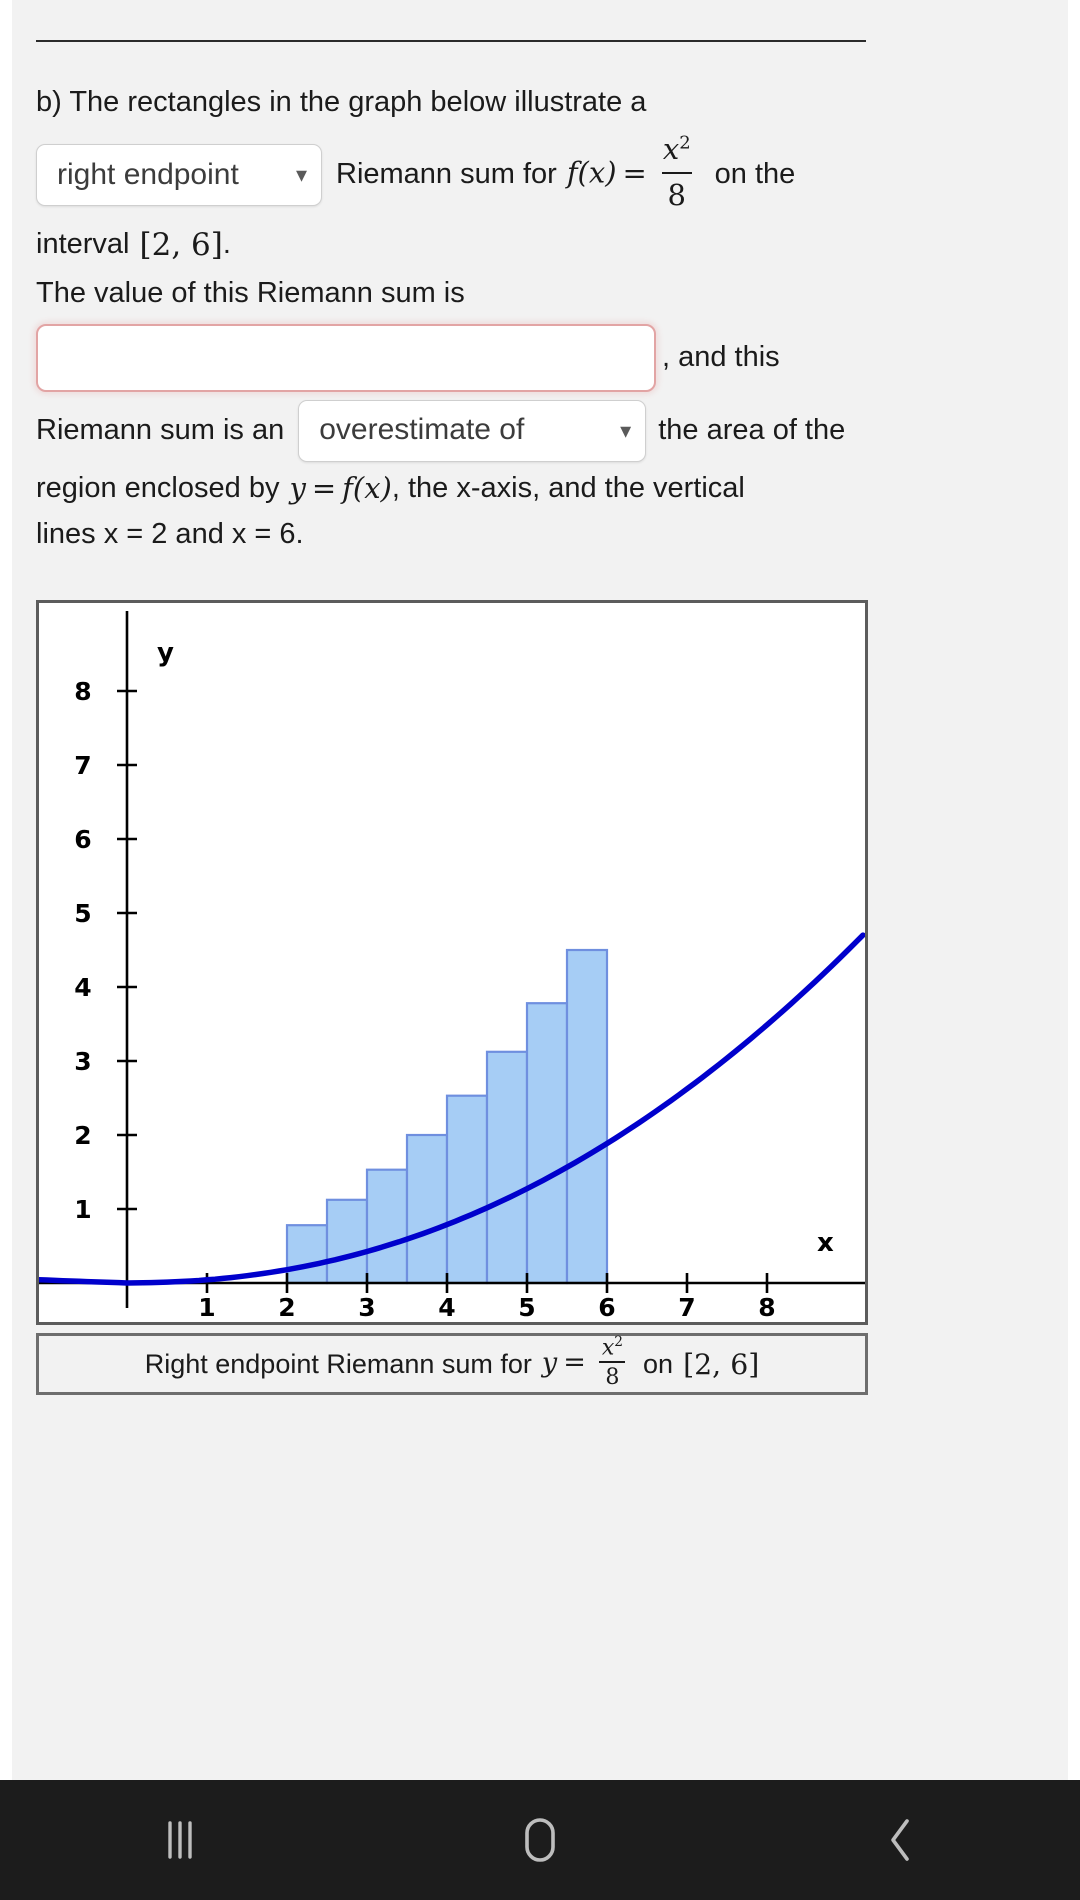 This screenshot has height=1900, width=1080. I want to click on x-tick-labels: 1 2 3 4 5 6 7 8, so click(486, 1307).